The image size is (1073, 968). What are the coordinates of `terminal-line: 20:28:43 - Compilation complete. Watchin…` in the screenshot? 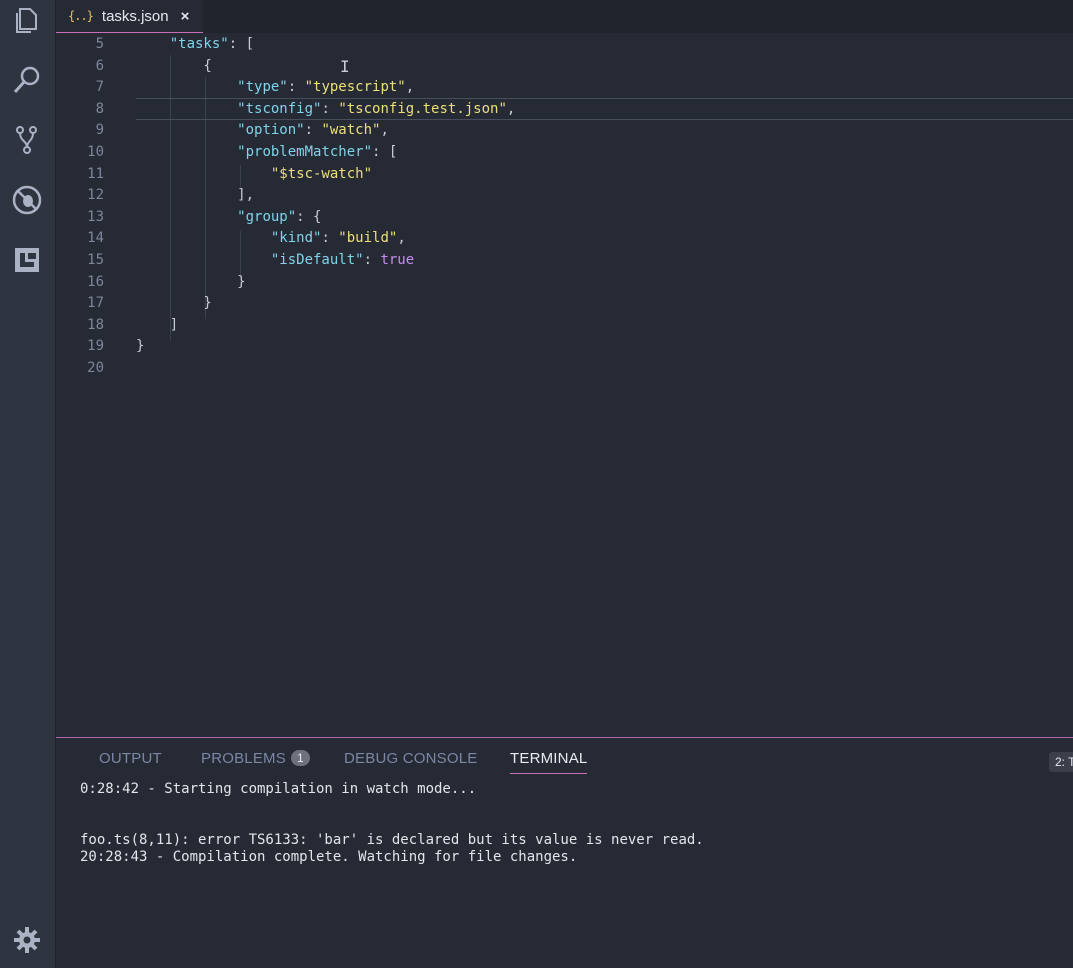 It's located at (329, 857).